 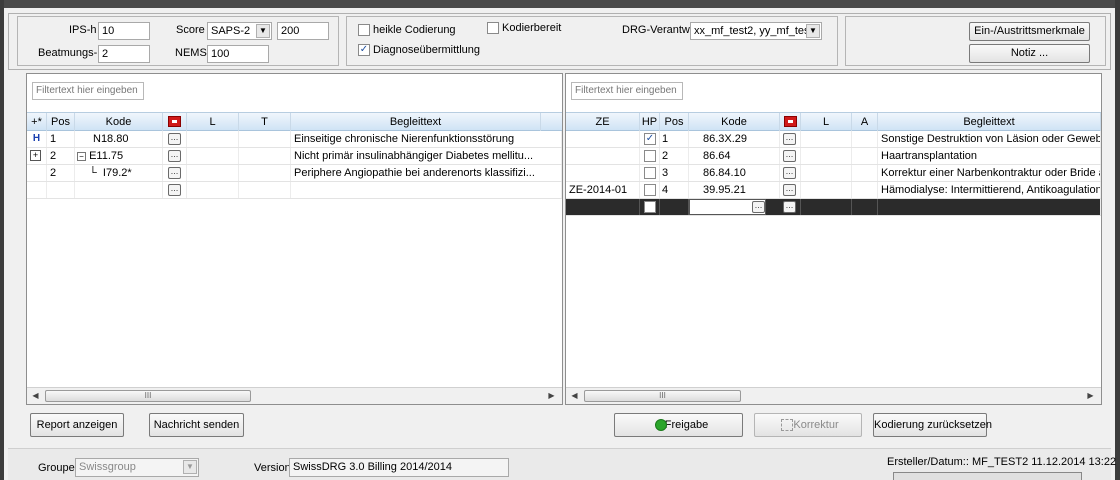 I want to click on left-horizontal-scrollbar: ◀ III ▶, so click(x=294, y=395).